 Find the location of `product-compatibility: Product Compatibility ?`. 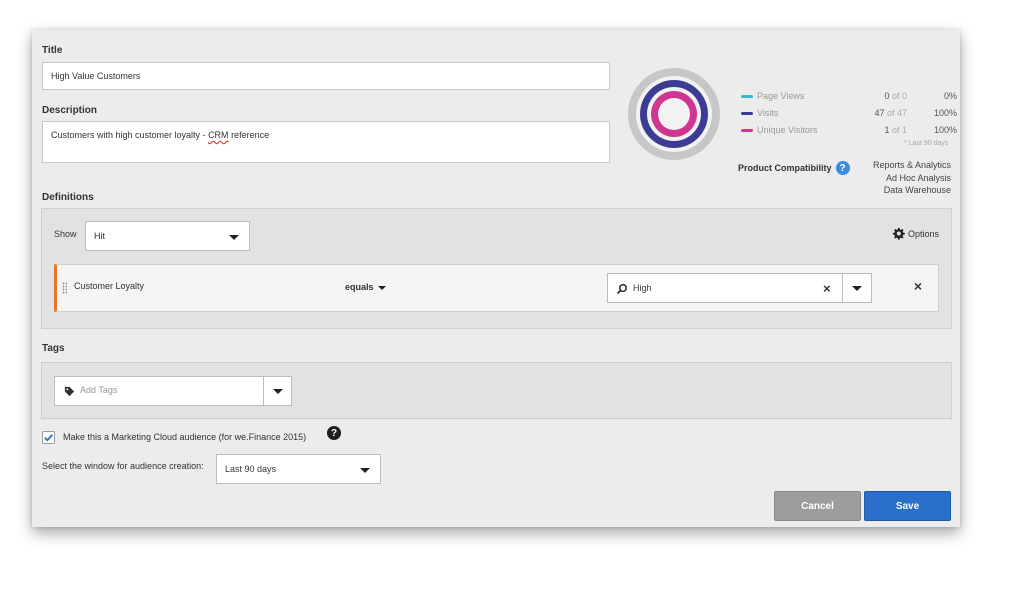

product-compatibility: Product Compatibility ? is located at coordinates (794, 168).